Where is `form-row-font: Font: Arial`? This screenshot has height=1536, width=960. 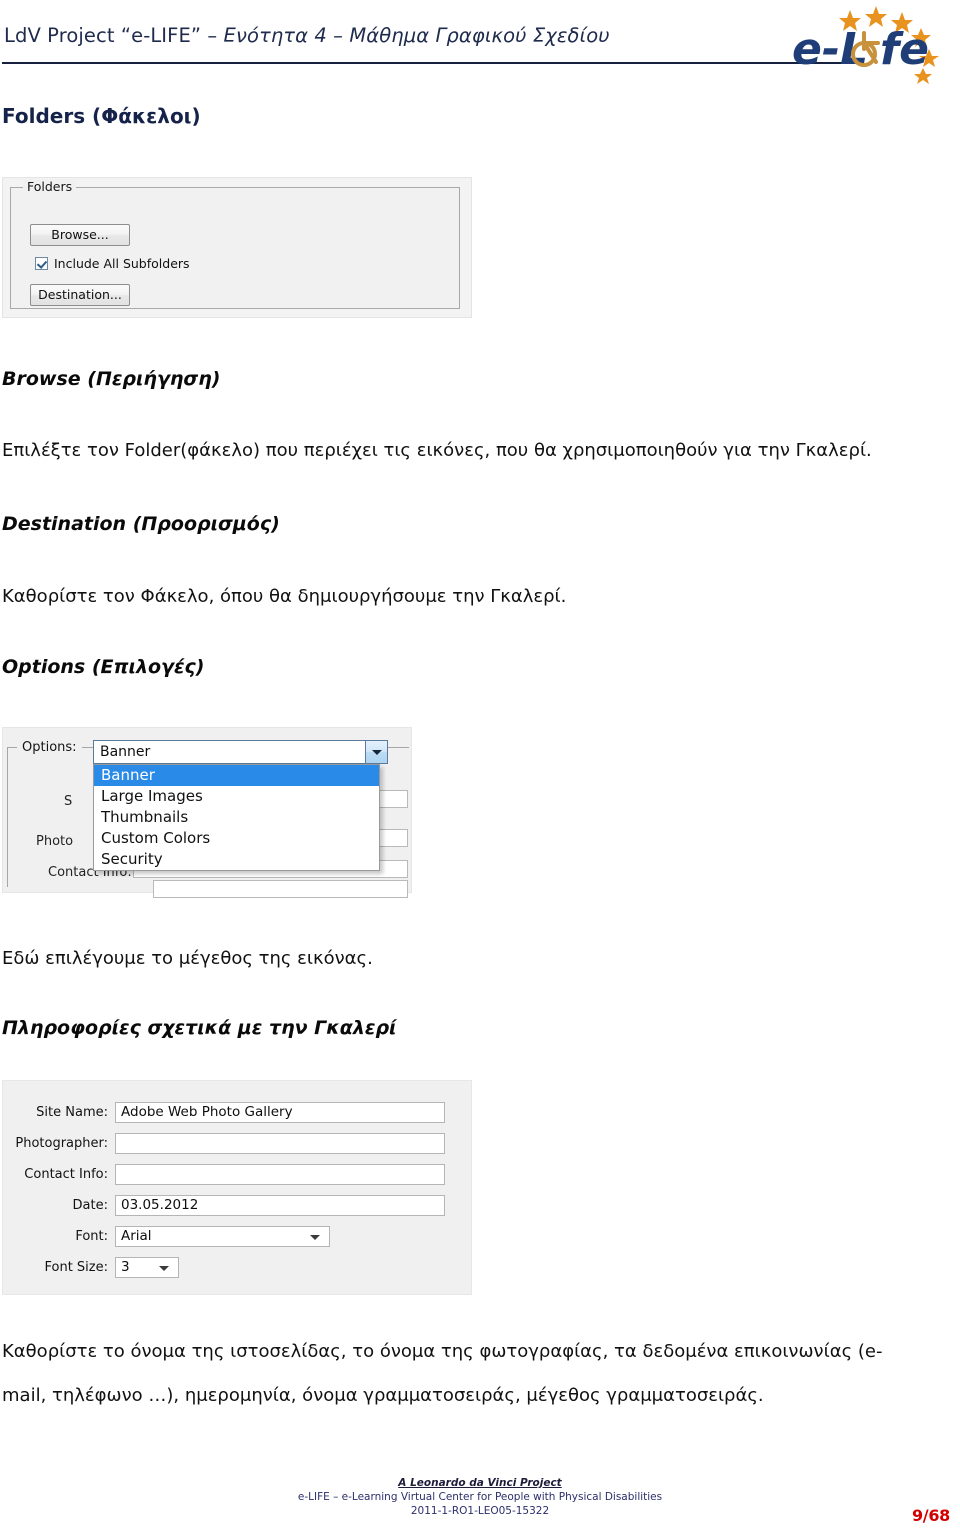 form-row-font: Font: Arial is located at coordinates (228, 1236).